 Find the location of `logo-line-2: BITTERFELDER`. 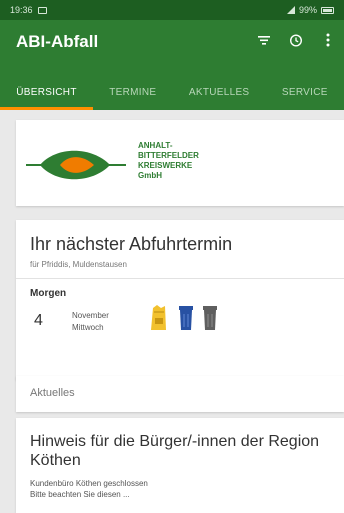

logo-line-2: BITTERFELDER is located at coordinates (168, 155).